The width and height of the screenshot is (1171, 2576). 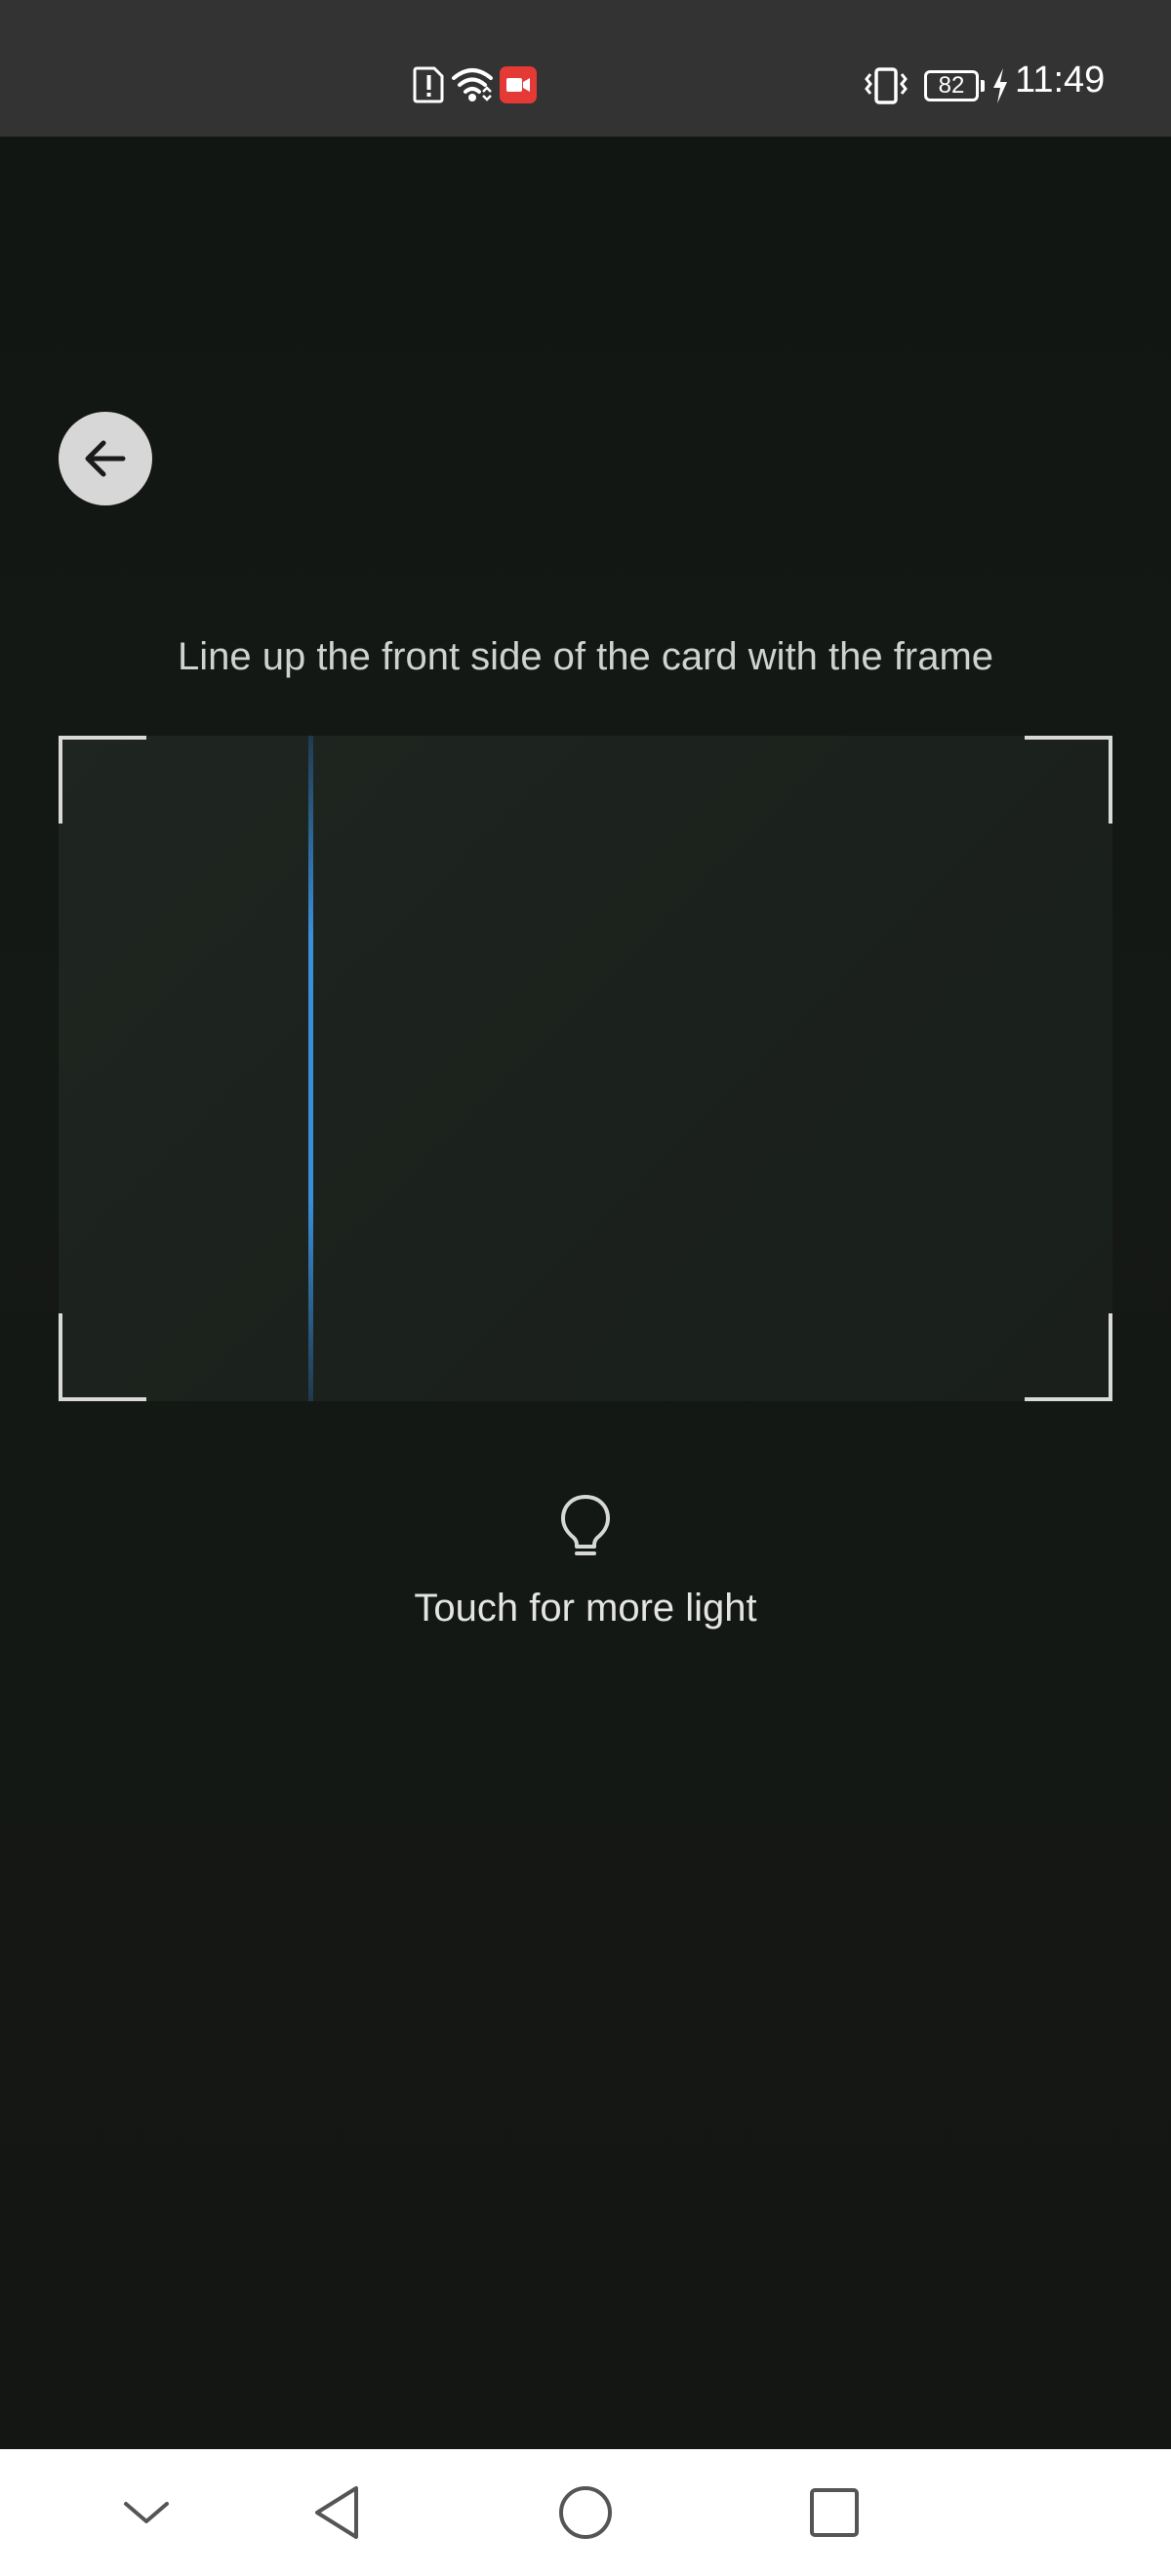 I want to click on scan-line, so click(x=310, y=1068).